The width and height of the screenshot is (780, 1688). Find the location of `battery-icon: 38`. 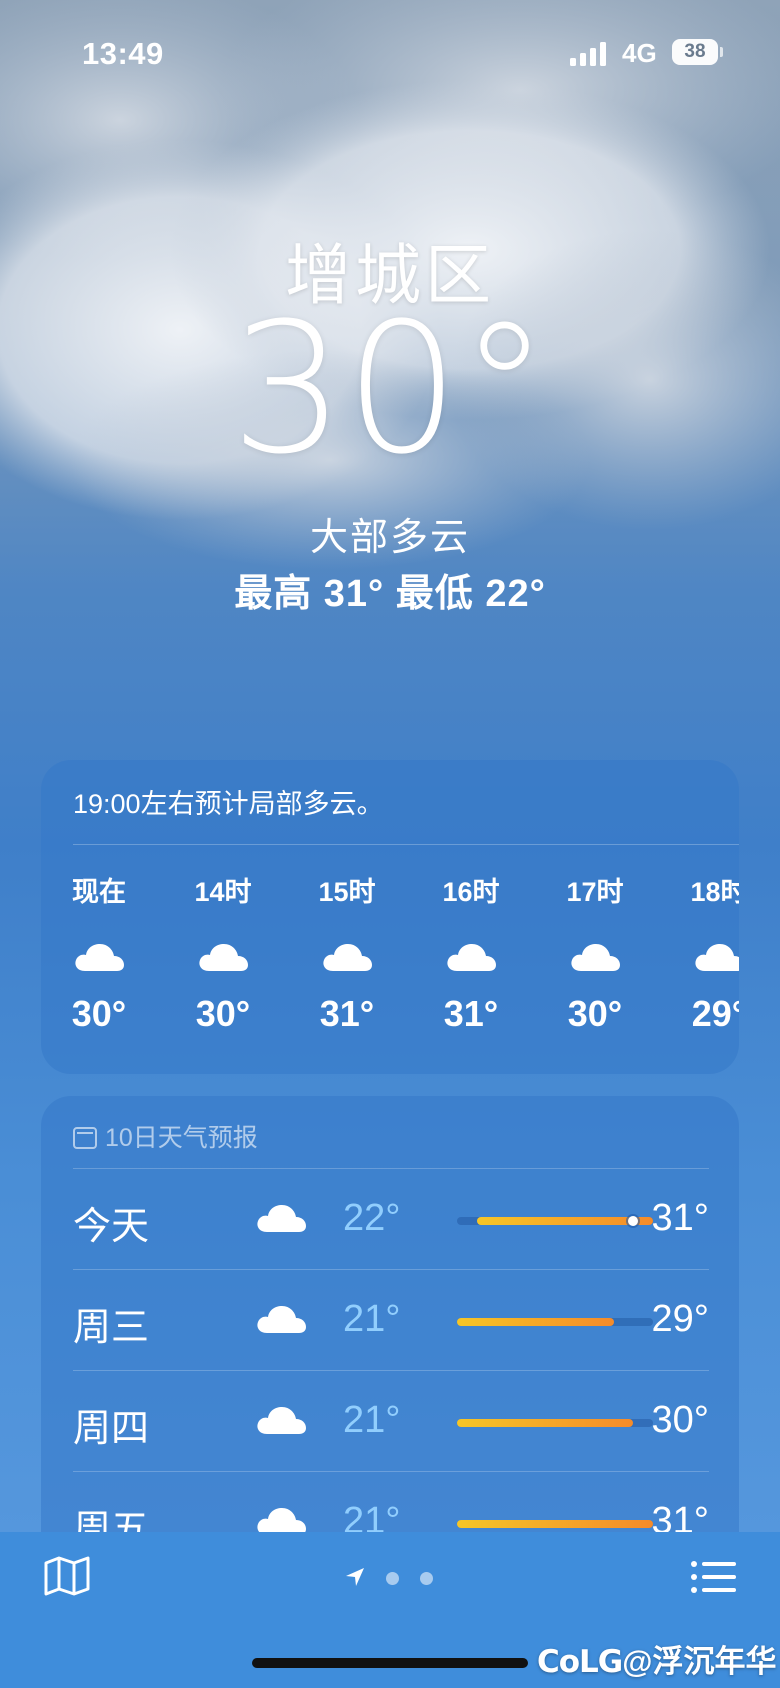

battery-icon: 38 is located at coordinates (697, 52).